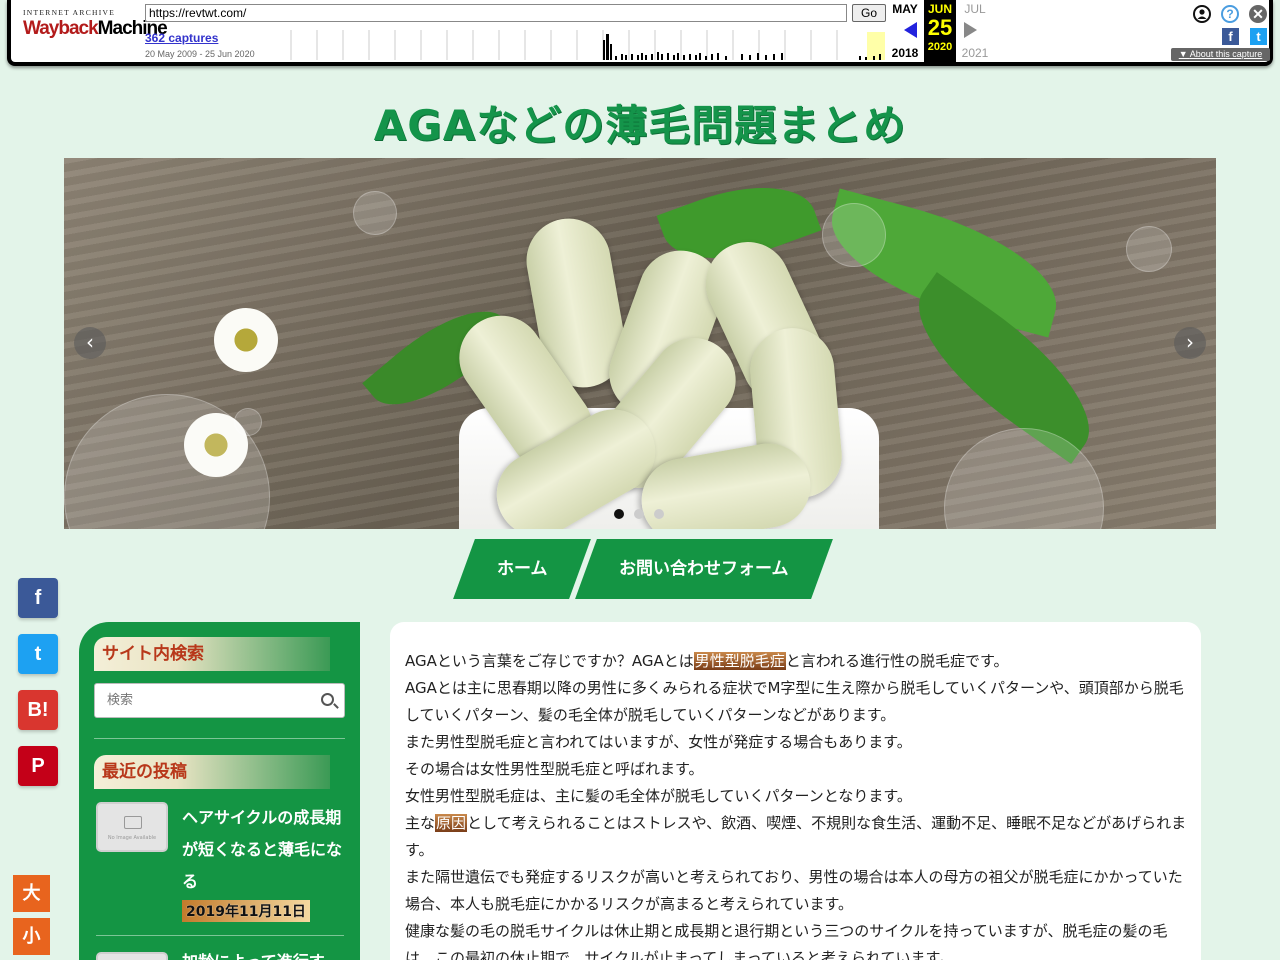 The width and height of the screenshot is (1280, 960). Describe the element at coordinates (910, 30) in the screenshot. I see `prev-capture-arrow-icon` at that location.